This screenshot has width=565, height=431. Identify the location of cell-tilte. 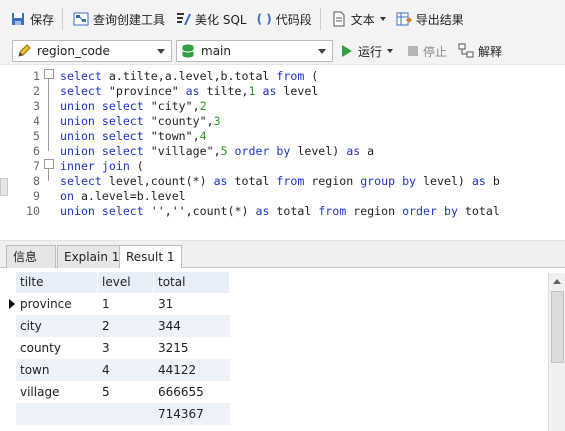
(57, 414).